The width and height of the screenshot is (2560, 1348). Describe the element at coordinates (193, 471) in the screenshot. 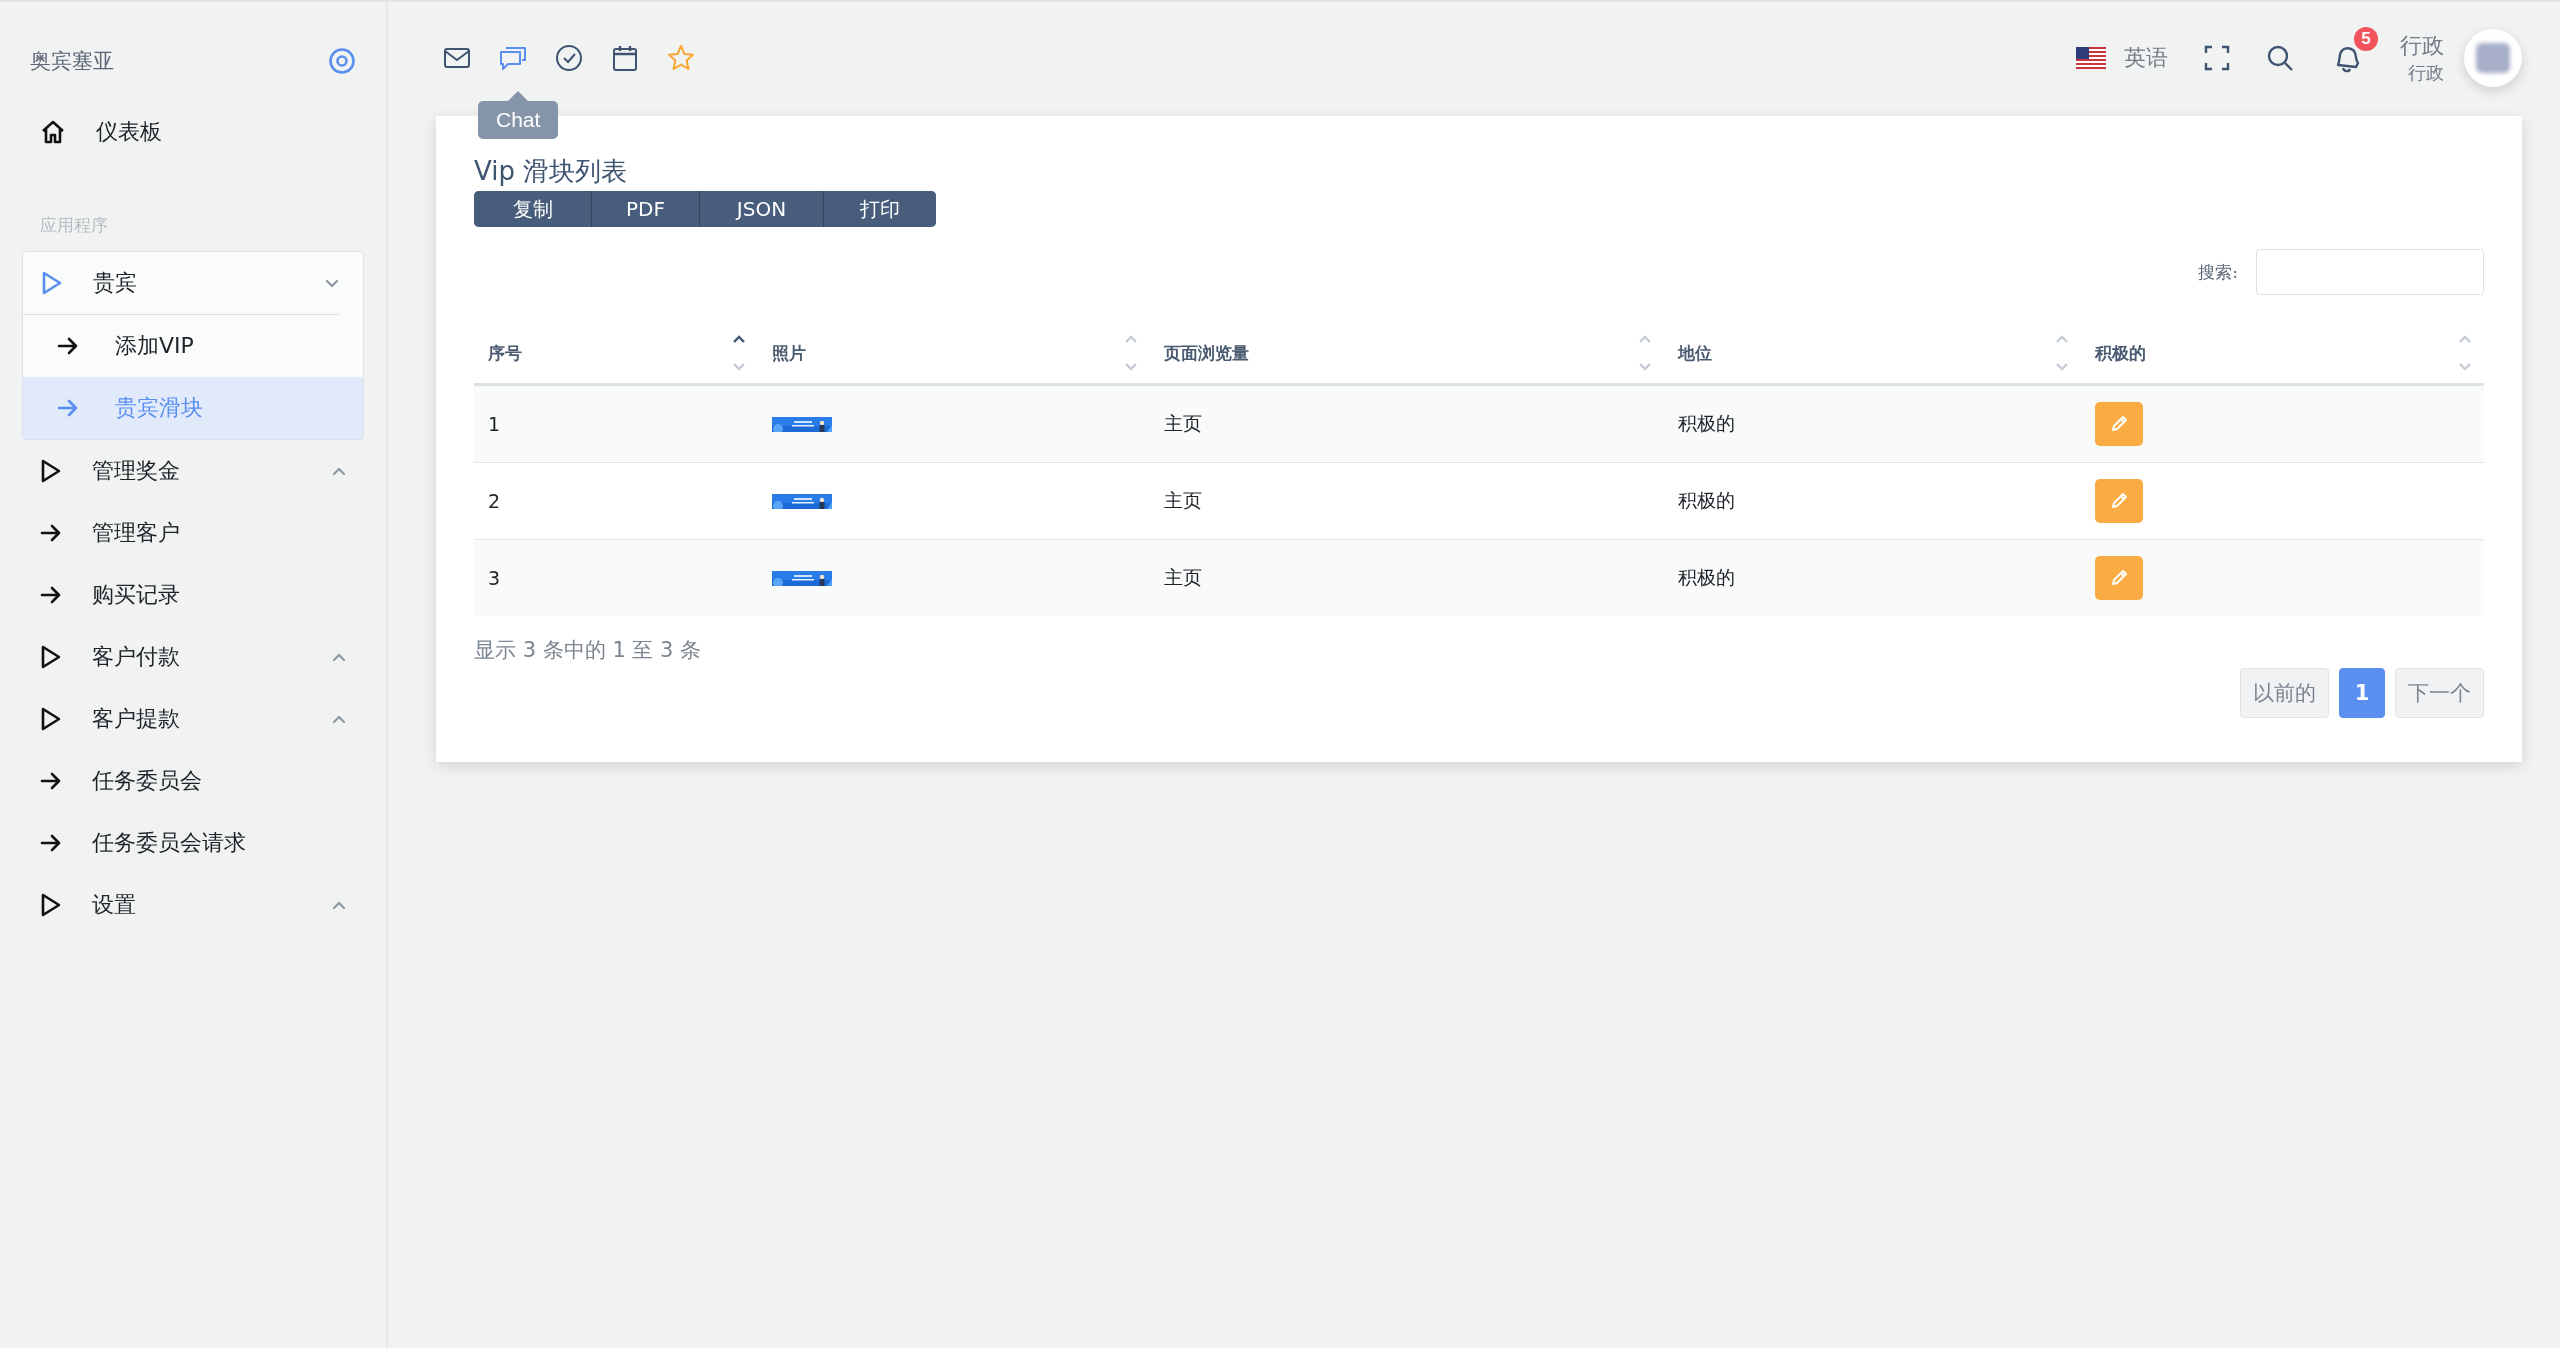

I see `sidebar-item: 管理奖金` at that location.